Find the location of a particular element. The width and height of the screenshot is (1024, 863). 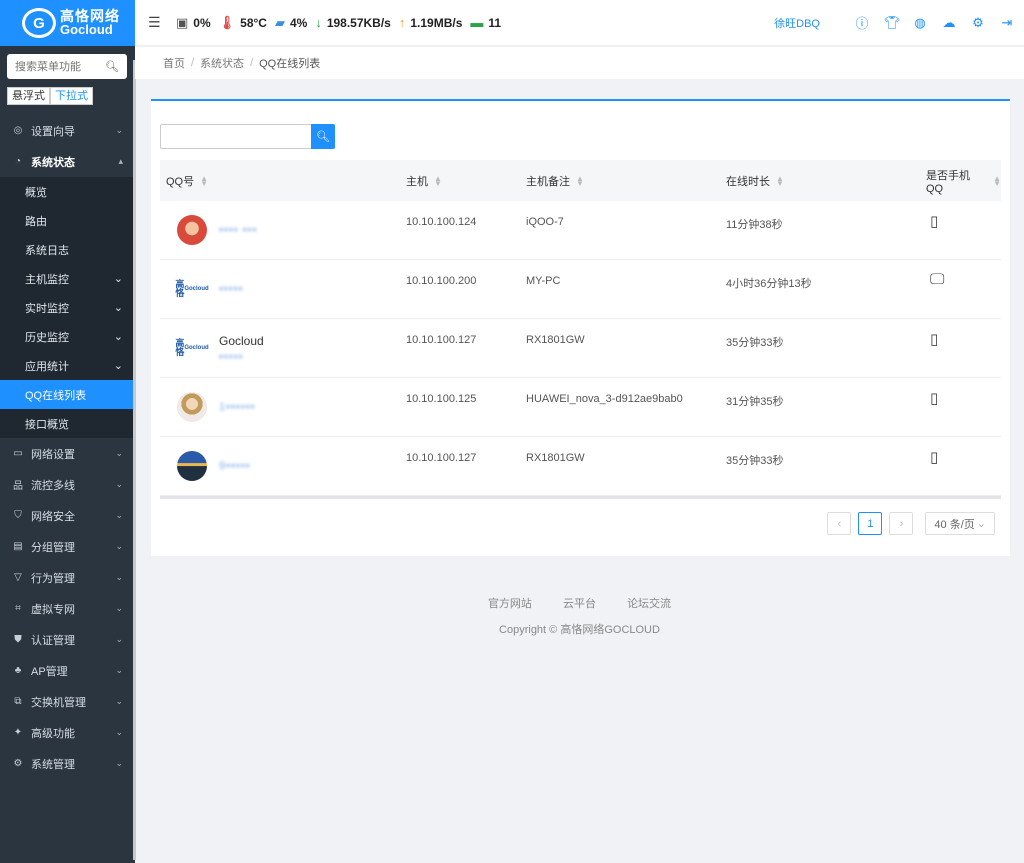

group-icon: ▤ is located at coordinates (18, 546).